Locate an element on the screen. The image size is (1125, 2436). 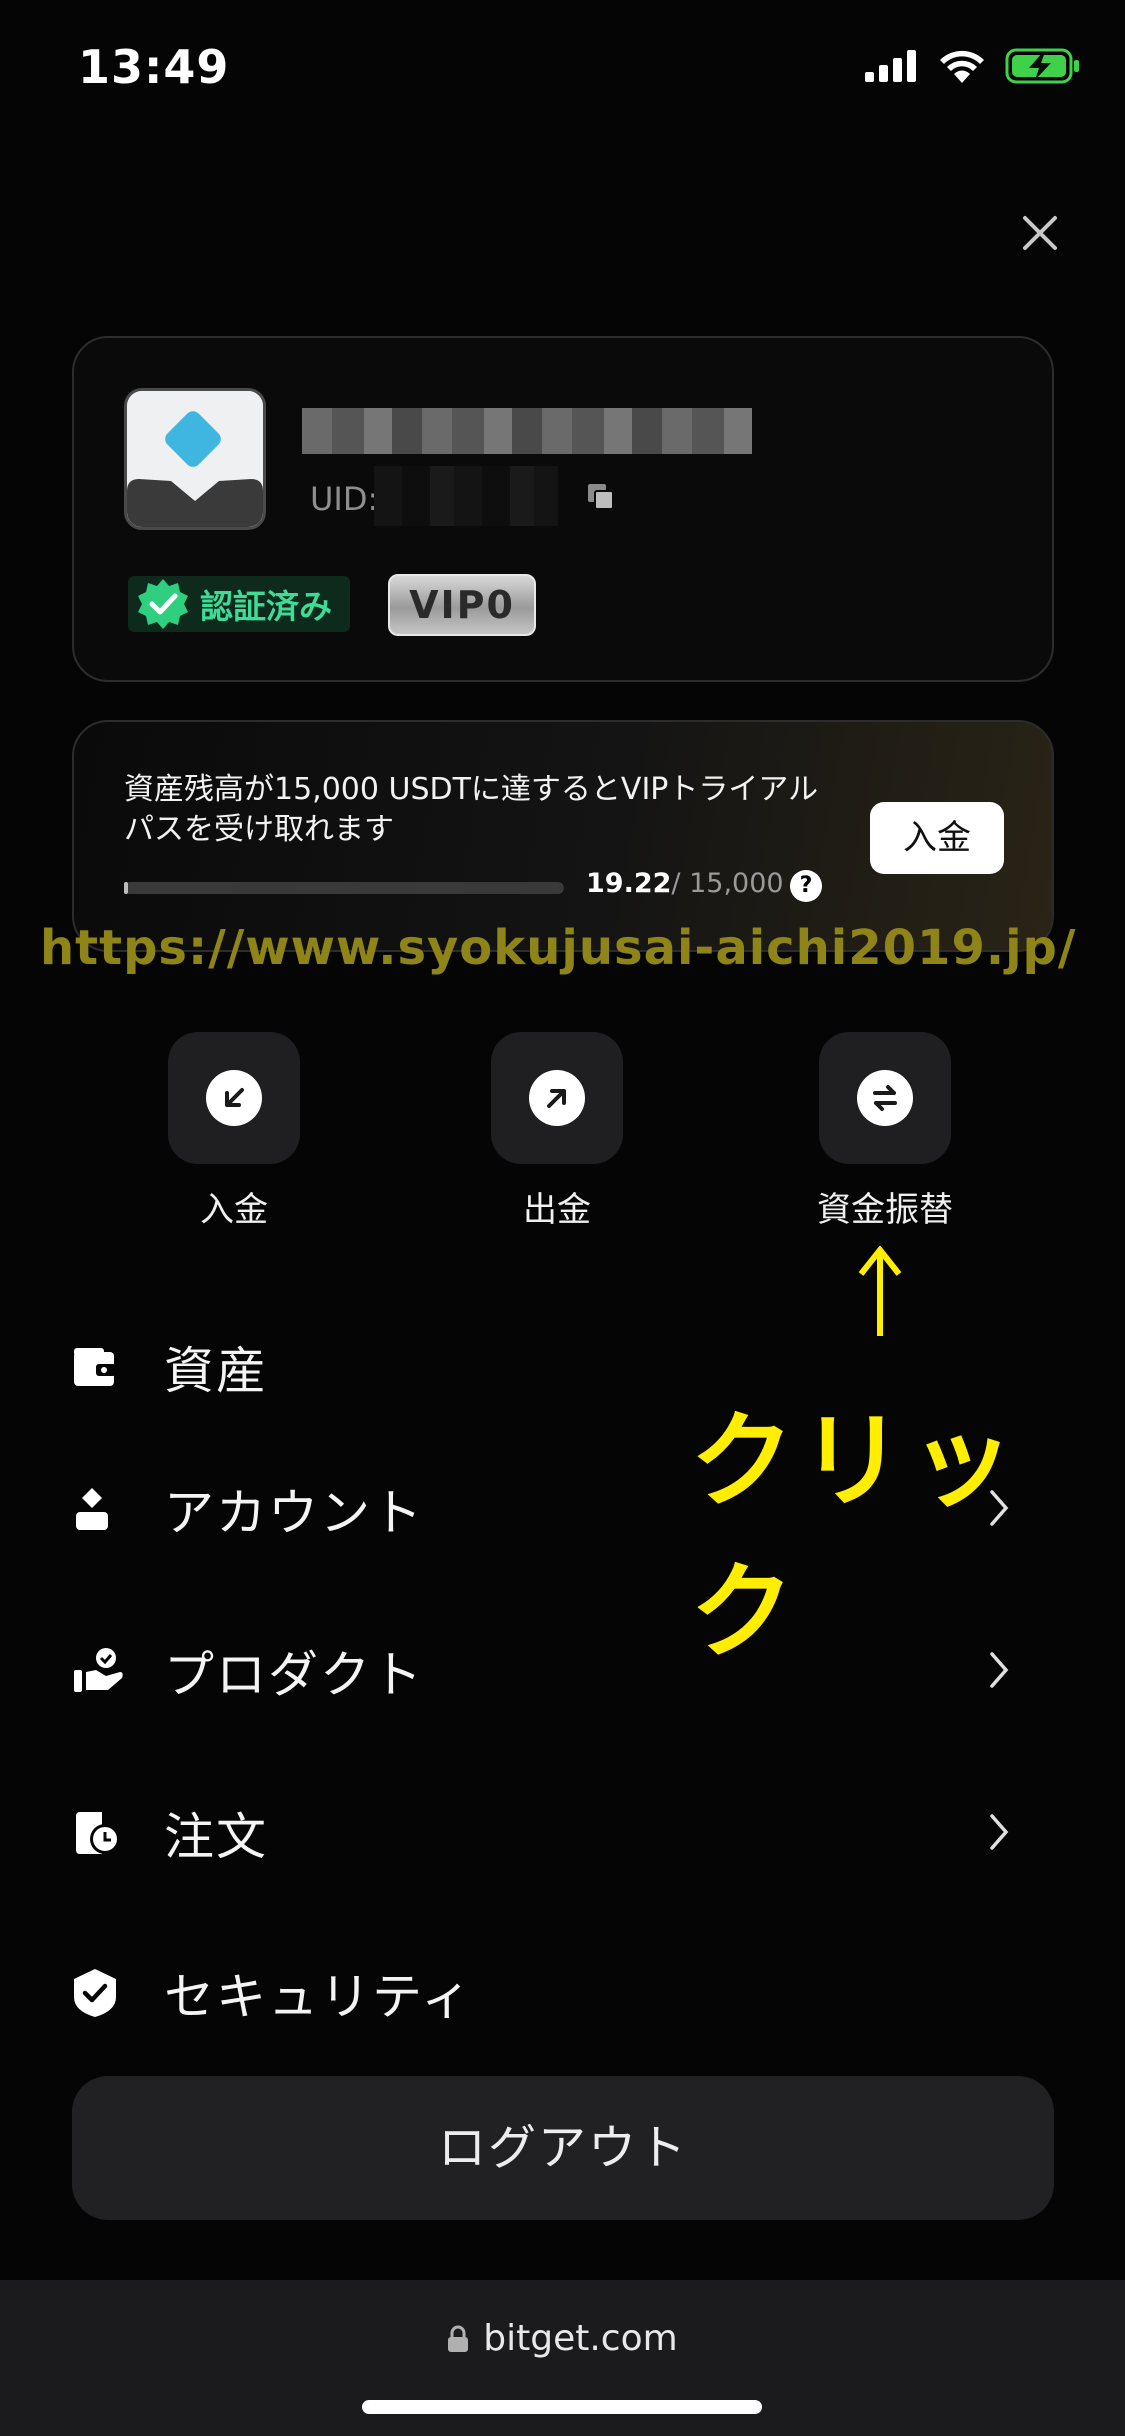
home-indicator is located at coordinates (562, 2407).